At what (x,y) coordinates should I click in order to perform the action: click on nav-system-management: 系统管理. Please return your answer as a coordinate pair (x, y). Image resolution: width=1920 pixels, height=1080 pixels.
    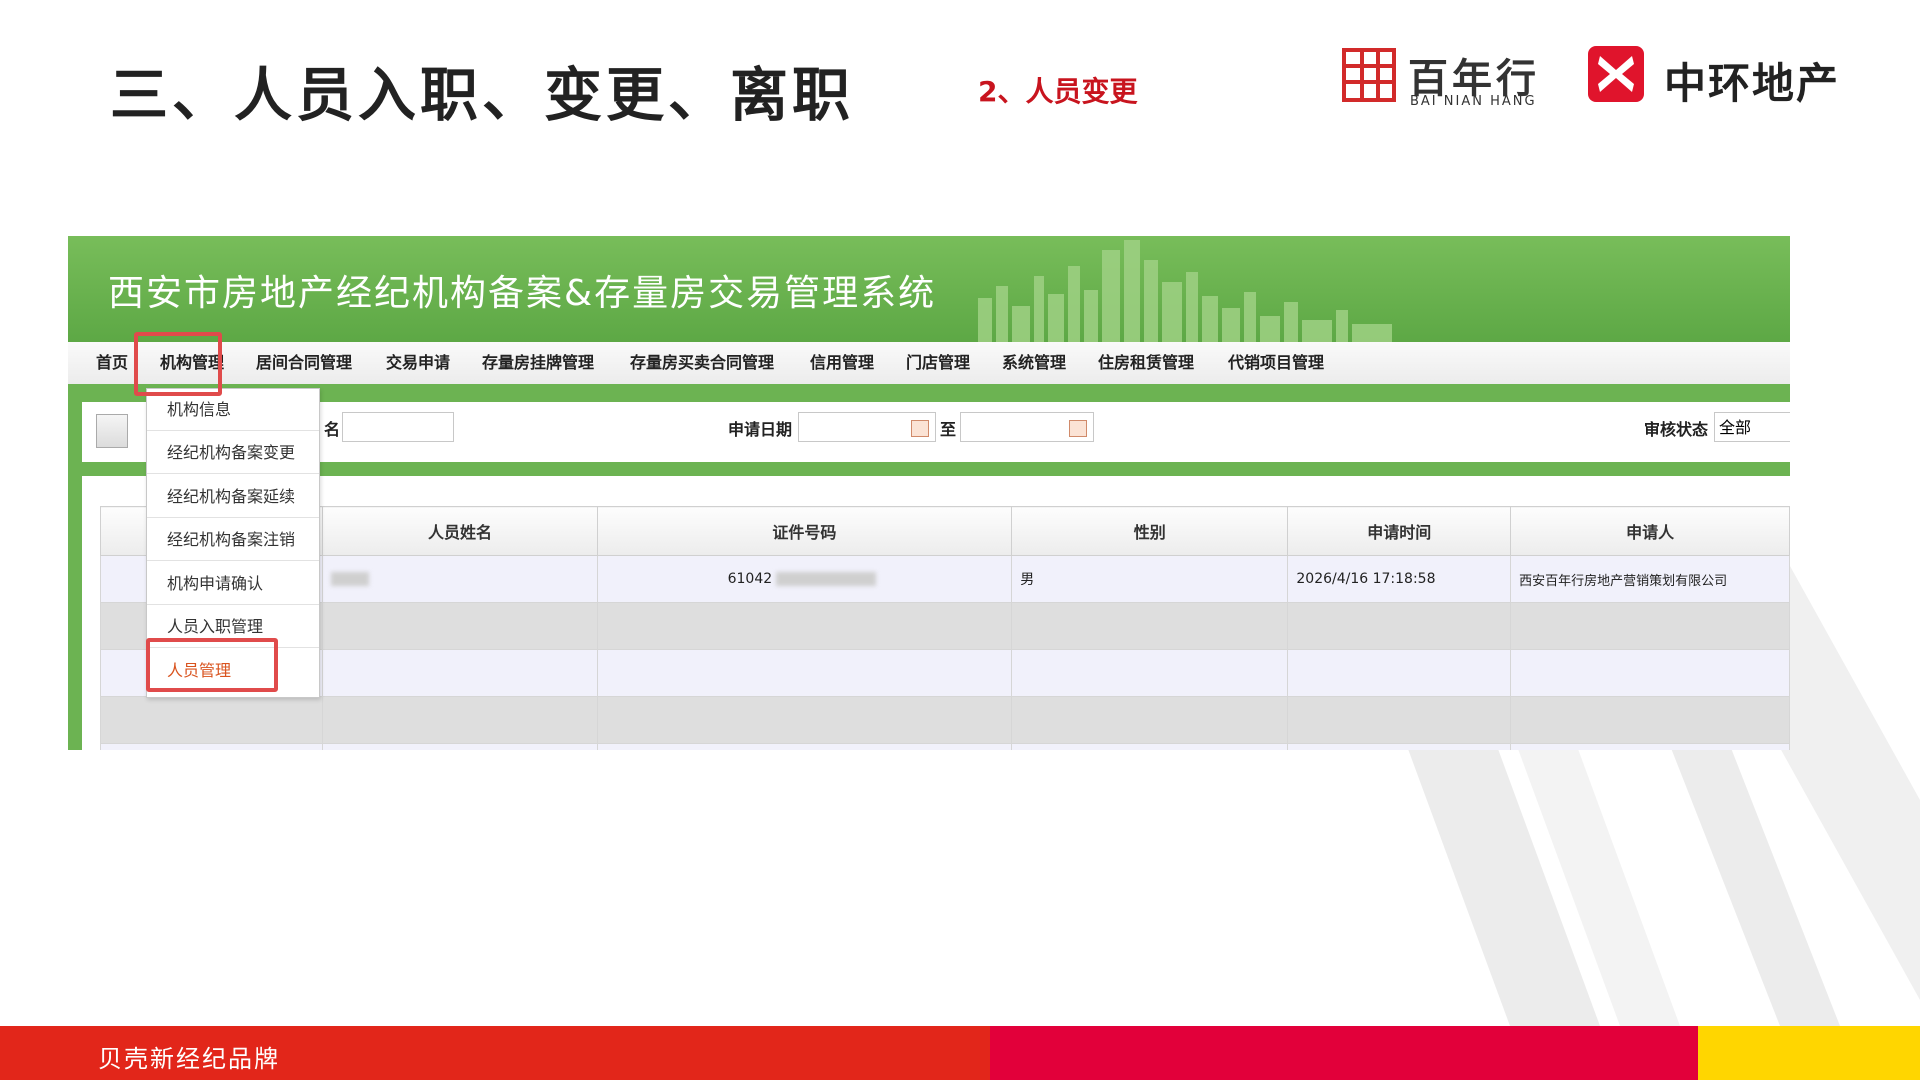
    Looking at the image, I should click on (1034, 363).